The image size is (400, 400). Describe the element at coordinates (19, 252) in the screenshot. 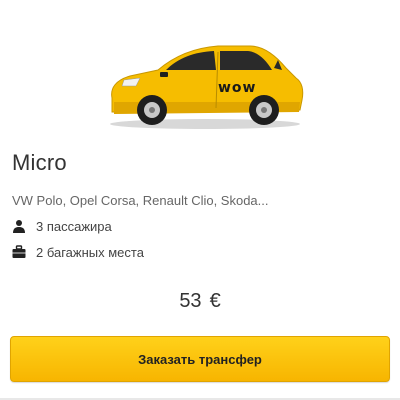

I see `suitcase-icon` at that location.